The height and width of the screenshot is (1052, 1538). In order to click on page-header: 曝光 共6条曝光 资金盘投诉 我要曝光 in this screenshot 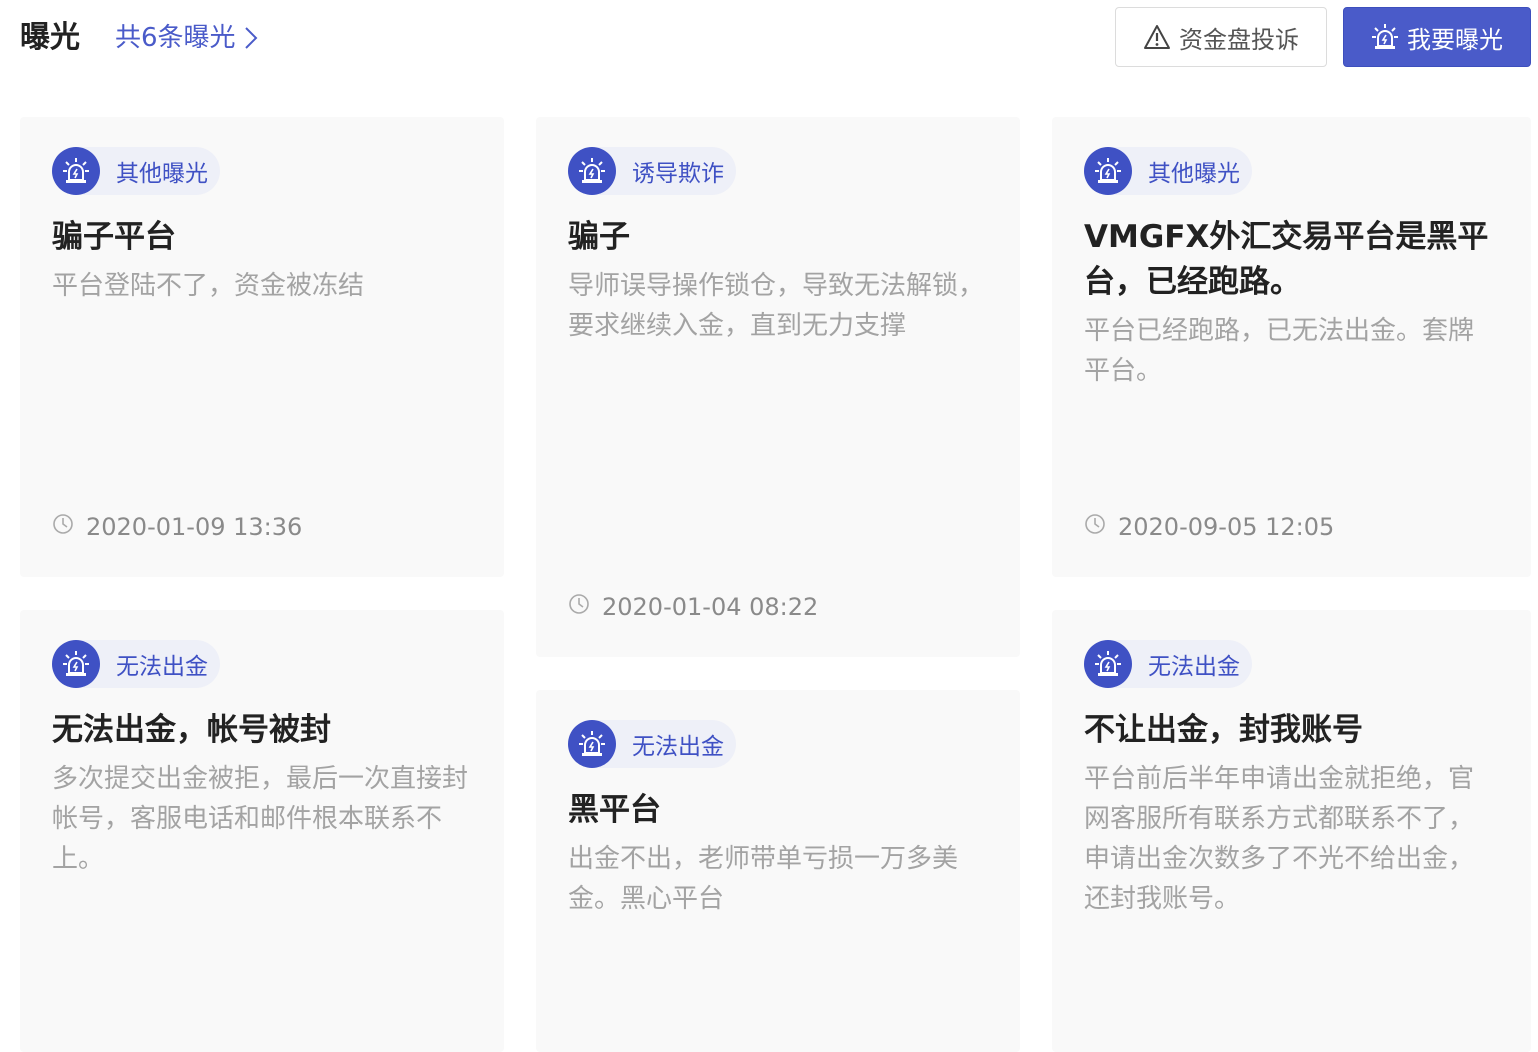, I will do `click(769, 40)`.